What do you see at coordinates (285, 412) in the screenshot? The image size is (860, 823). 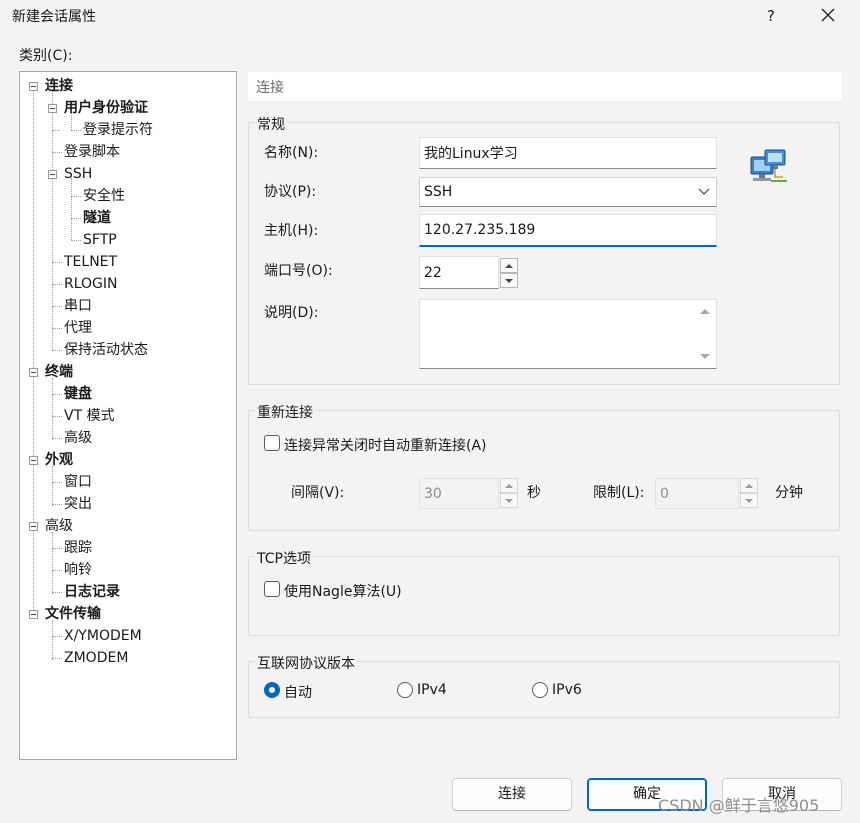 I see `reconnect-group-title: 重新连接` at bounding box center [285, 412].